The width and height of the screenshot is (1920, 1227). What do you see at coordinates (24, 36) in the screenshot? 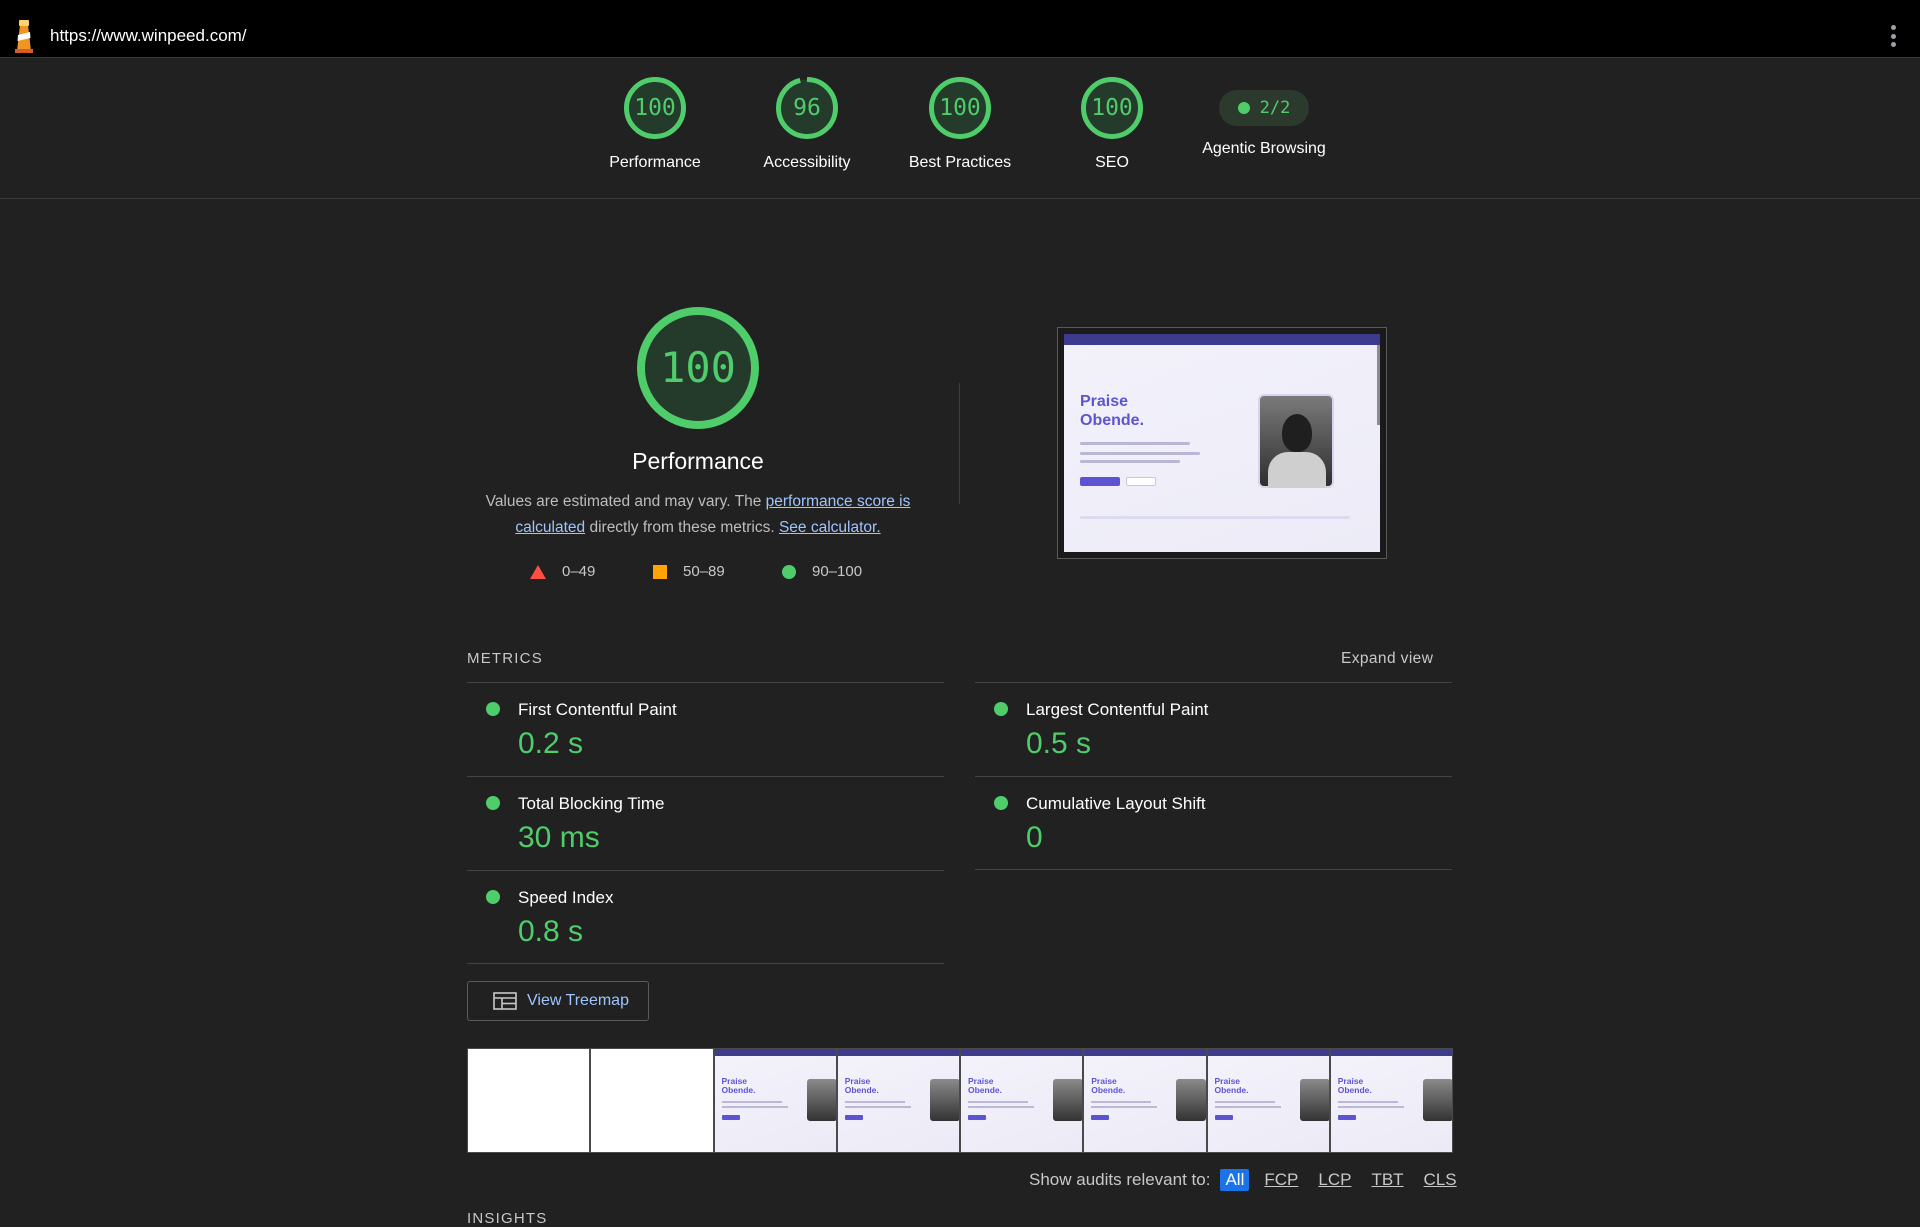
I see `lighthouse-icon` at bounding box center [24, 36].